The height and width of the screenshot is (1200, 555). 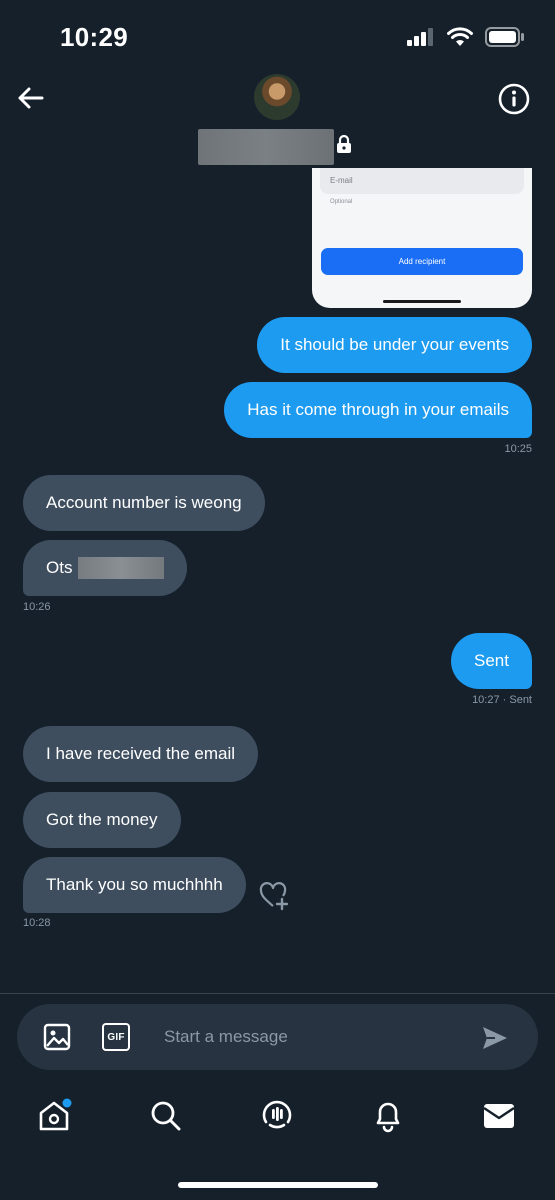 I want to click on received-message: Ots, so click(x=105, y=568).